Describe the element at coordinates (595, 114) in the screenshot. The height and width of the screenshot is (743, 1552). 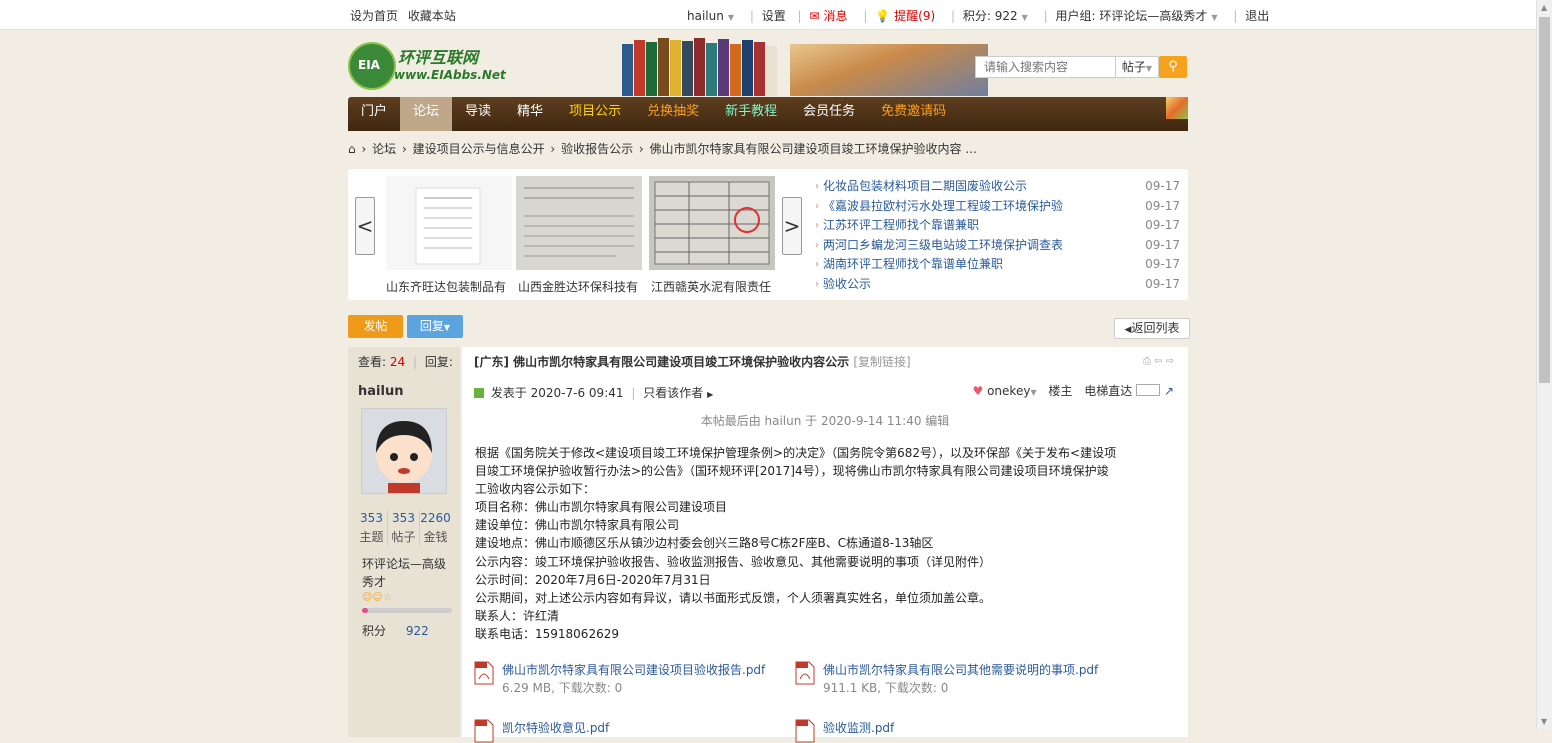
I see `nav-item-project-notice: 项目公示` at that location.